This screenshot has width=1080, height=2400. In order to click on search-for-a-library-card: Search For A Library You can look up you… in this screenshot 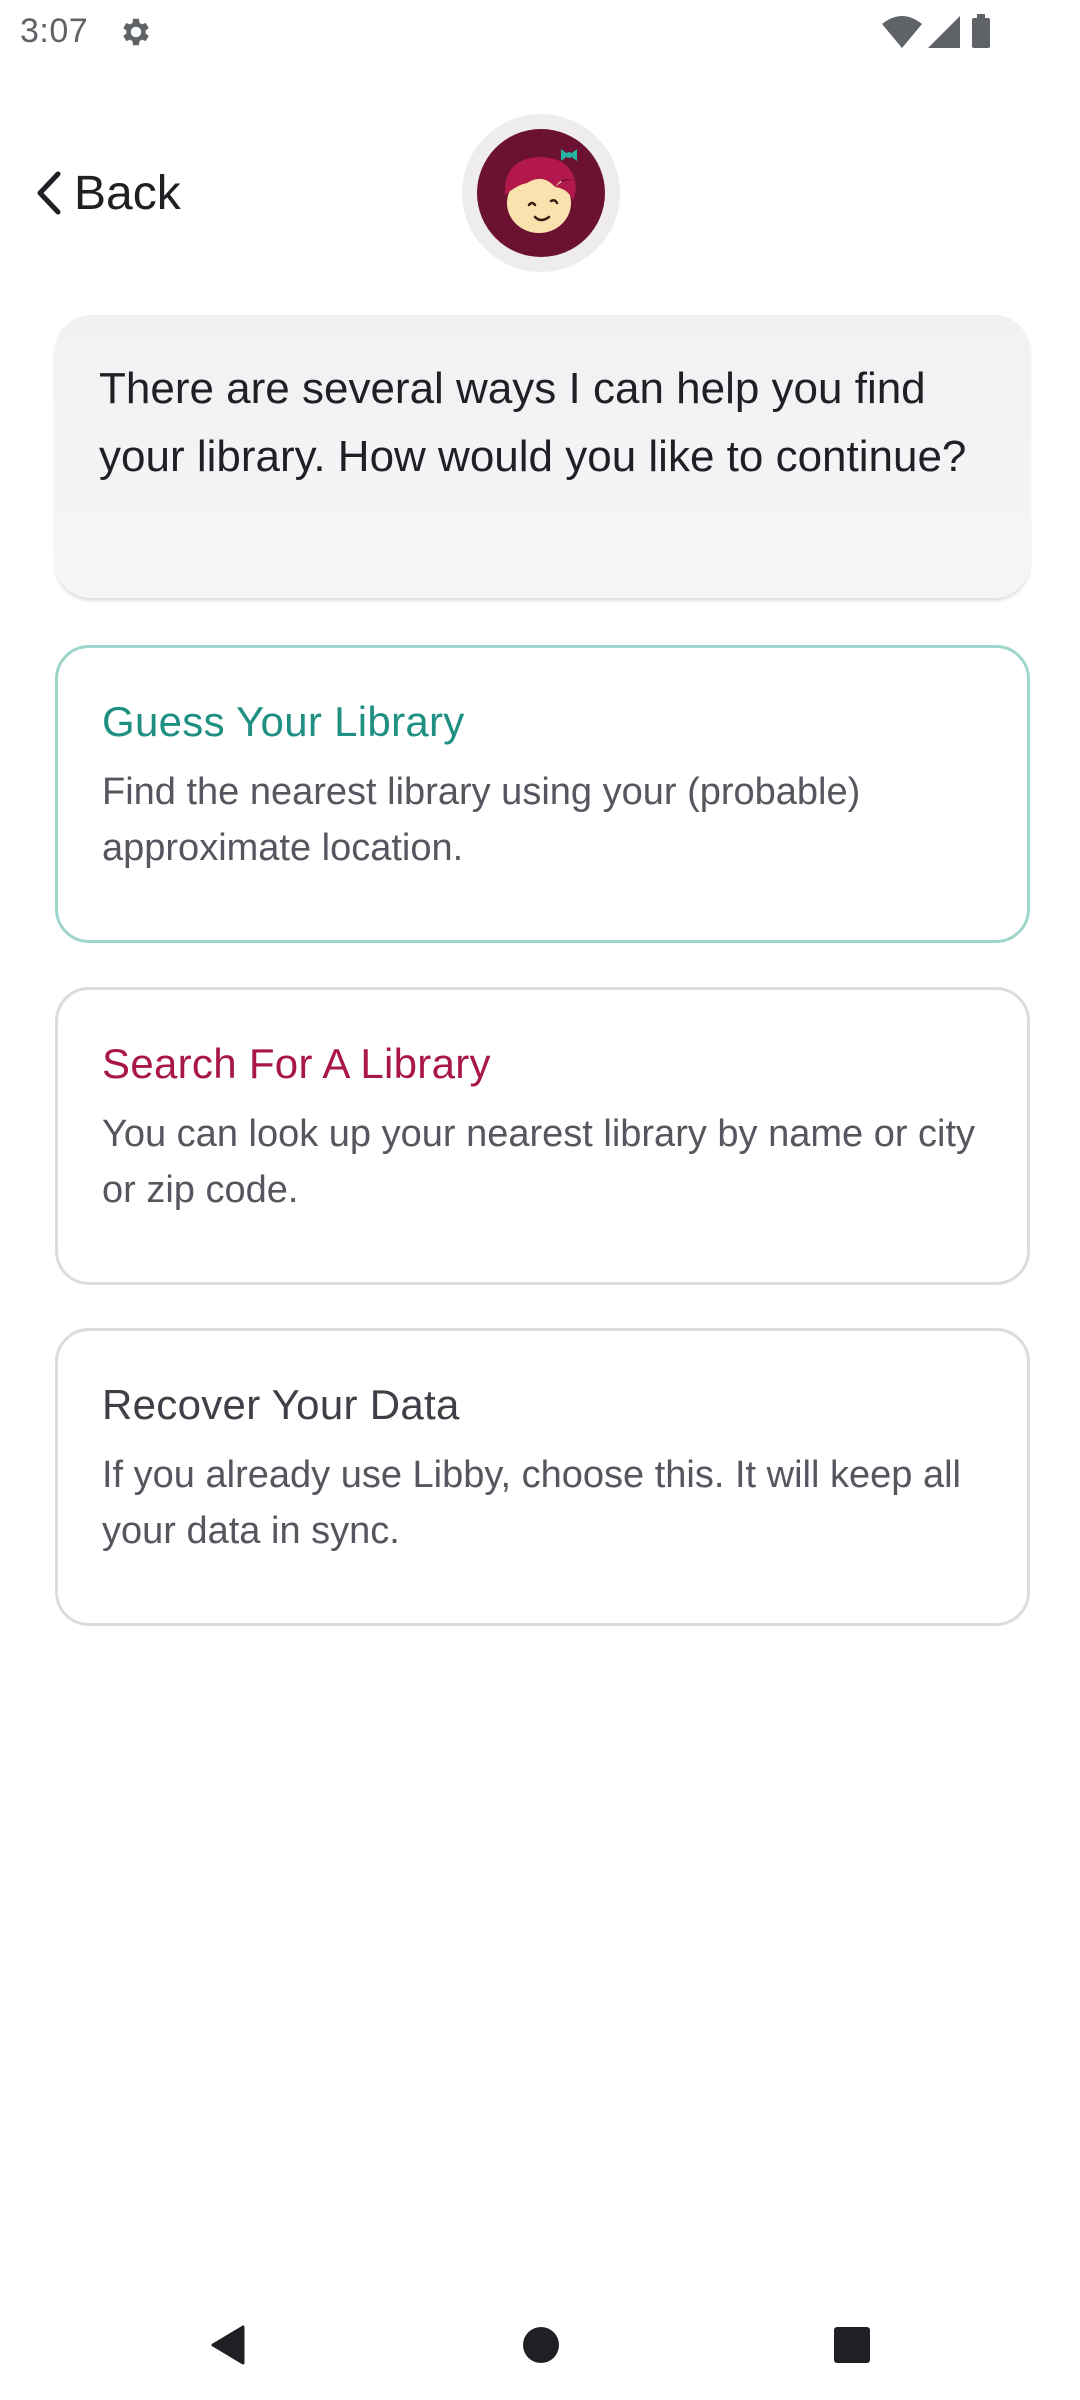, I will do `click(542, 1136)`.